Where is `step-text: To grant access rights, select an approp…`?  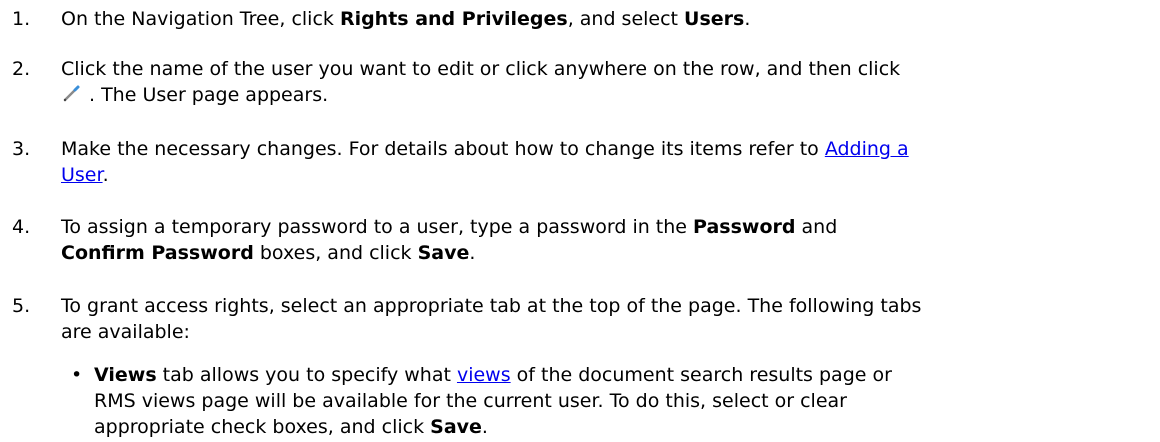 step-text: To grant access rights, select an approp… is located at coordinates (606, 319).